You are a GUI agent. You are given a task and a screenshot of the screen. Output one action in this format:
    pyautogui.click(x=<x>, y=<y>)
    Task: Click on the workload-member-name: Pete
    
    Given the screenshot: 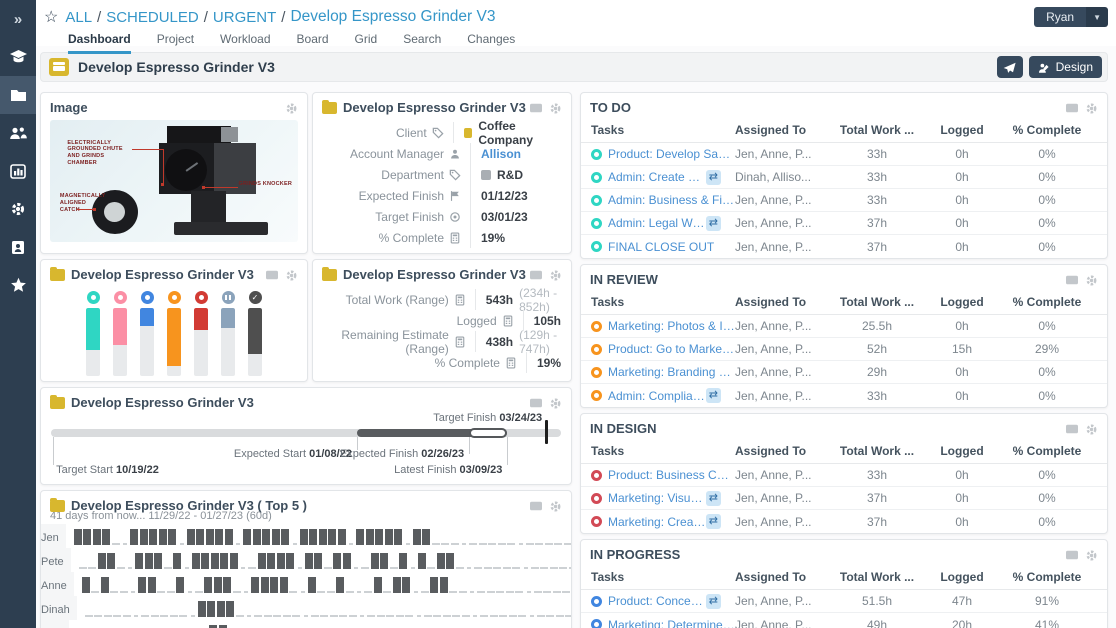 What is the action you would take?
    pyautogui.click(x=56, y=560)
    